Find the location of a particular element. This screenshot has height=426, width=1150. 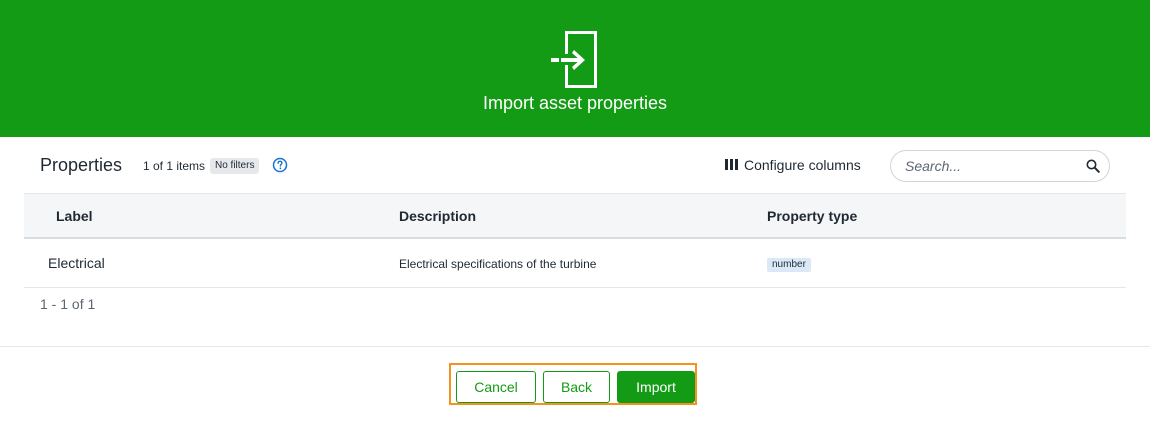

page-title: Import asset properties is located at coordinates (575, 103).